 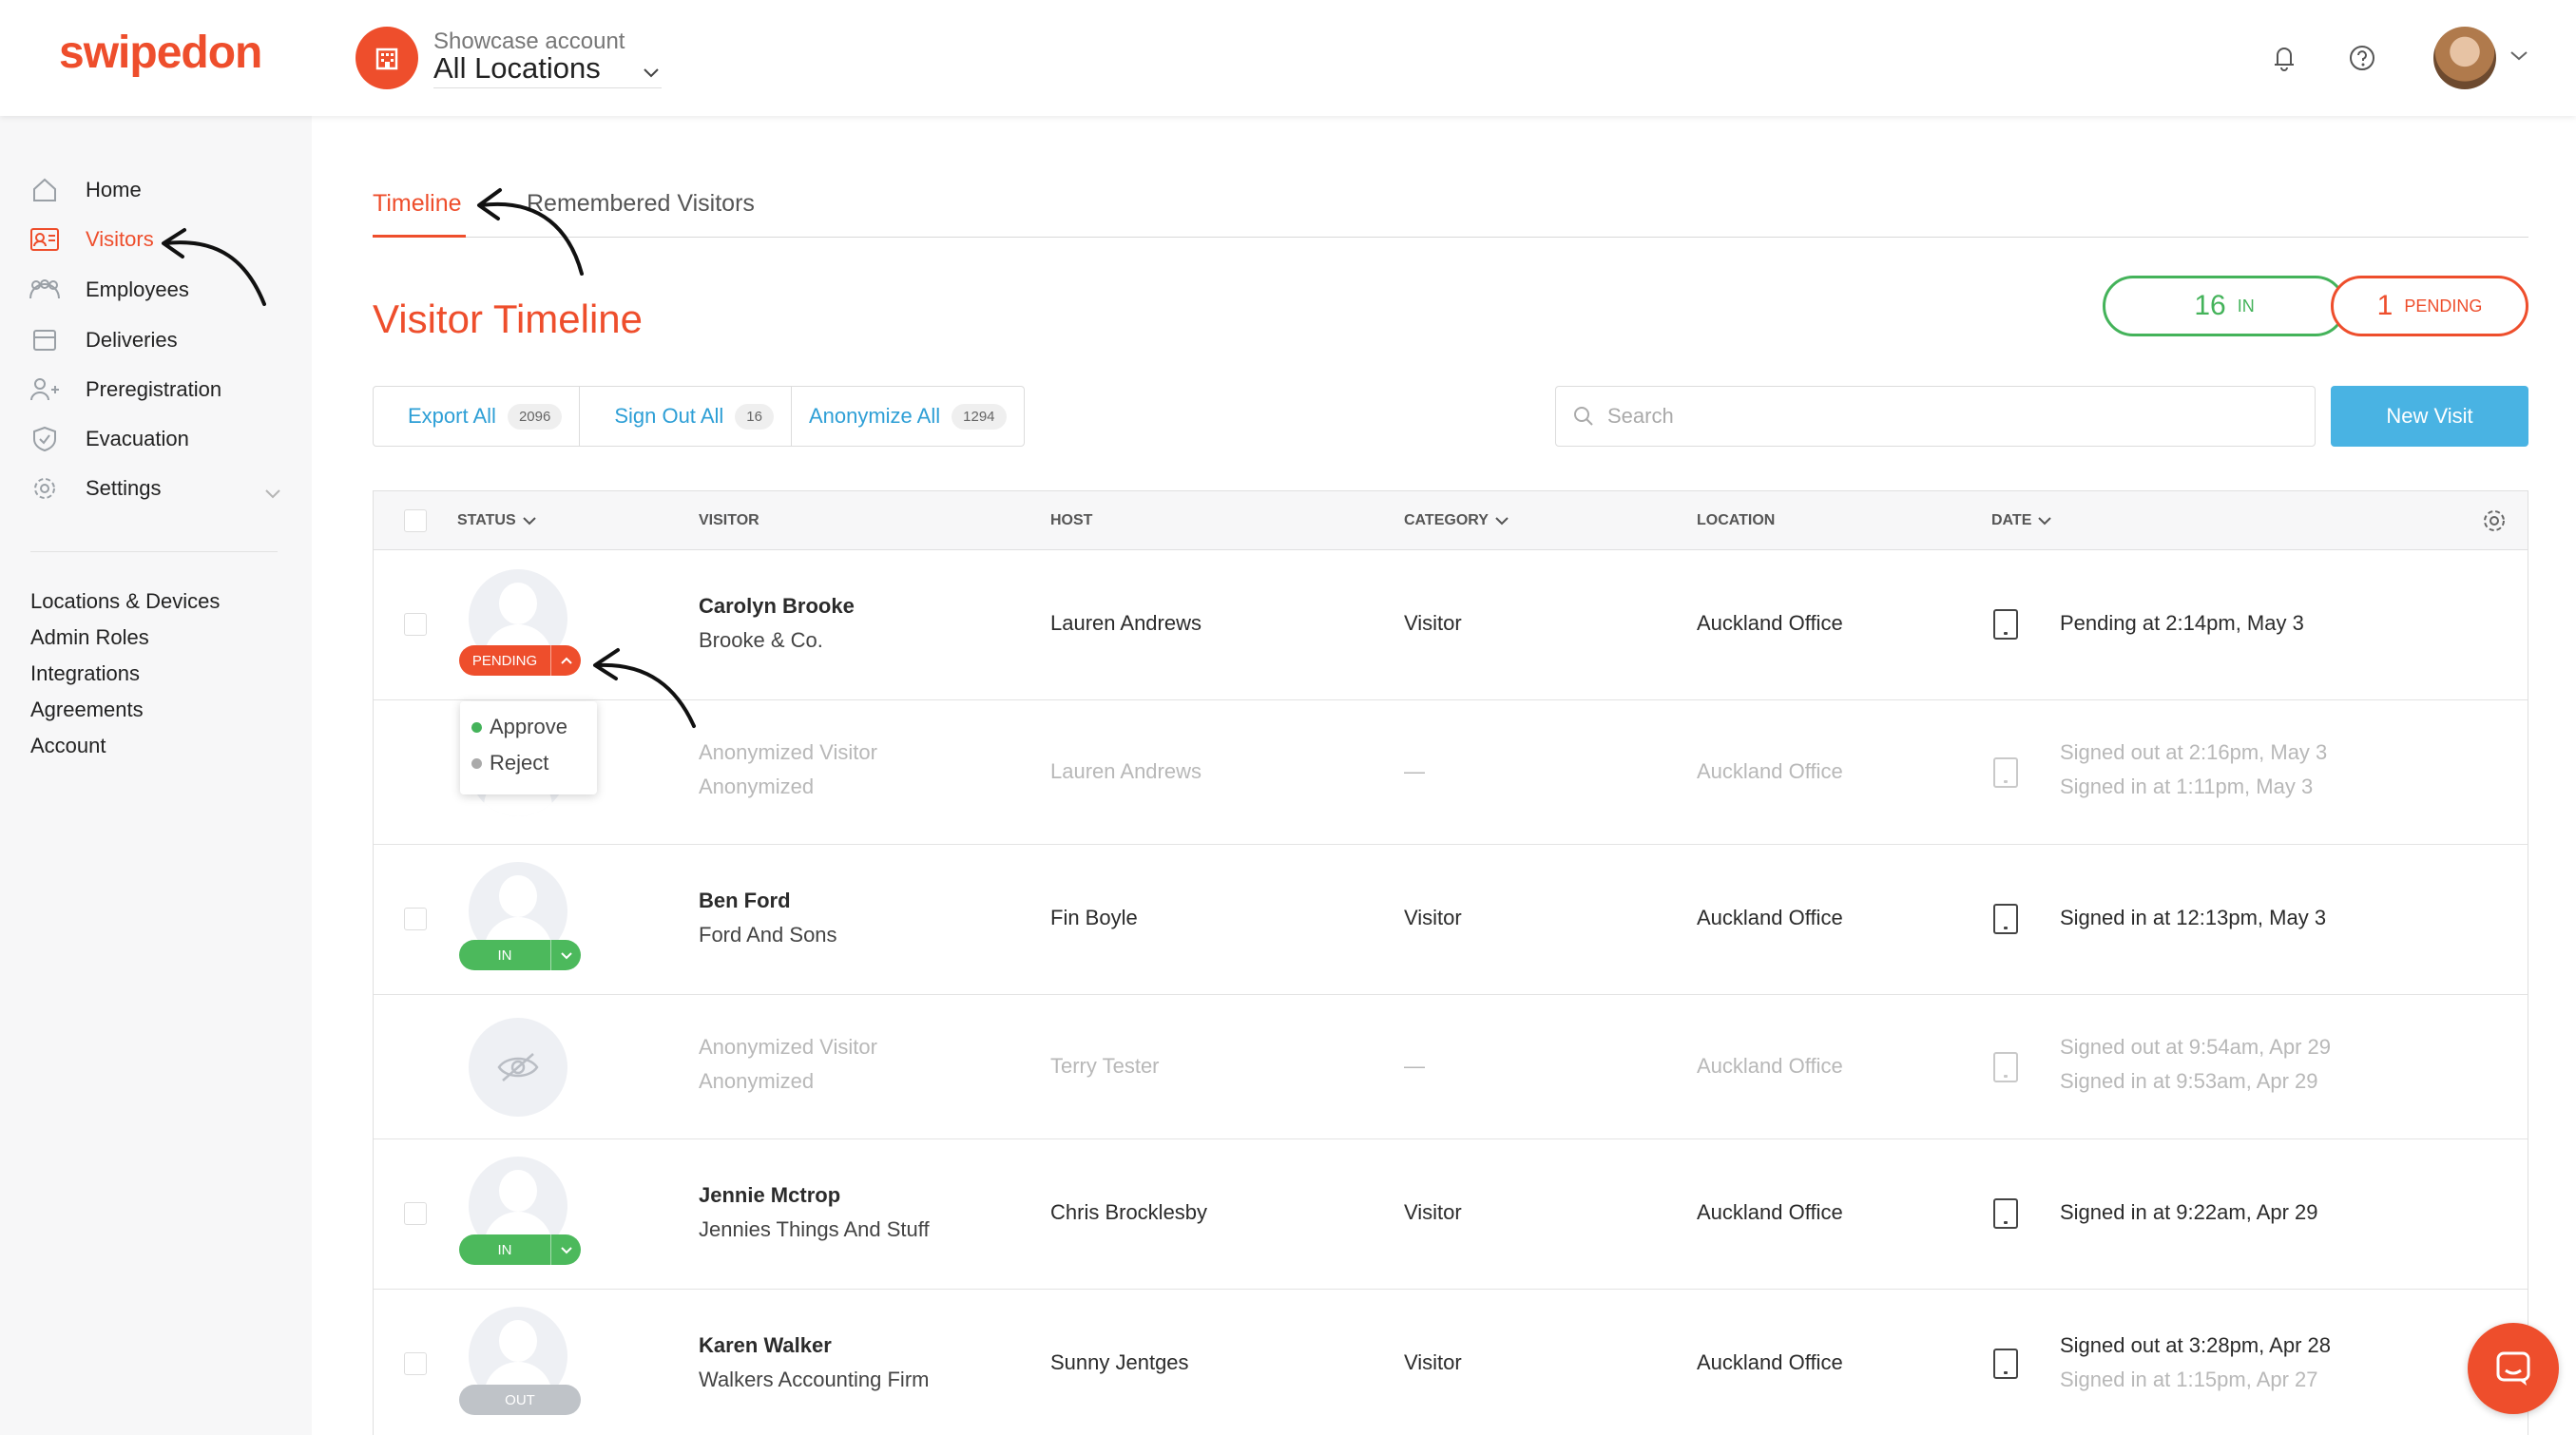 What do you see at coordinates (757, 1081) in the screenshot?
I see `visitor-company: Anonymized` at bounding box center [757, 1081].